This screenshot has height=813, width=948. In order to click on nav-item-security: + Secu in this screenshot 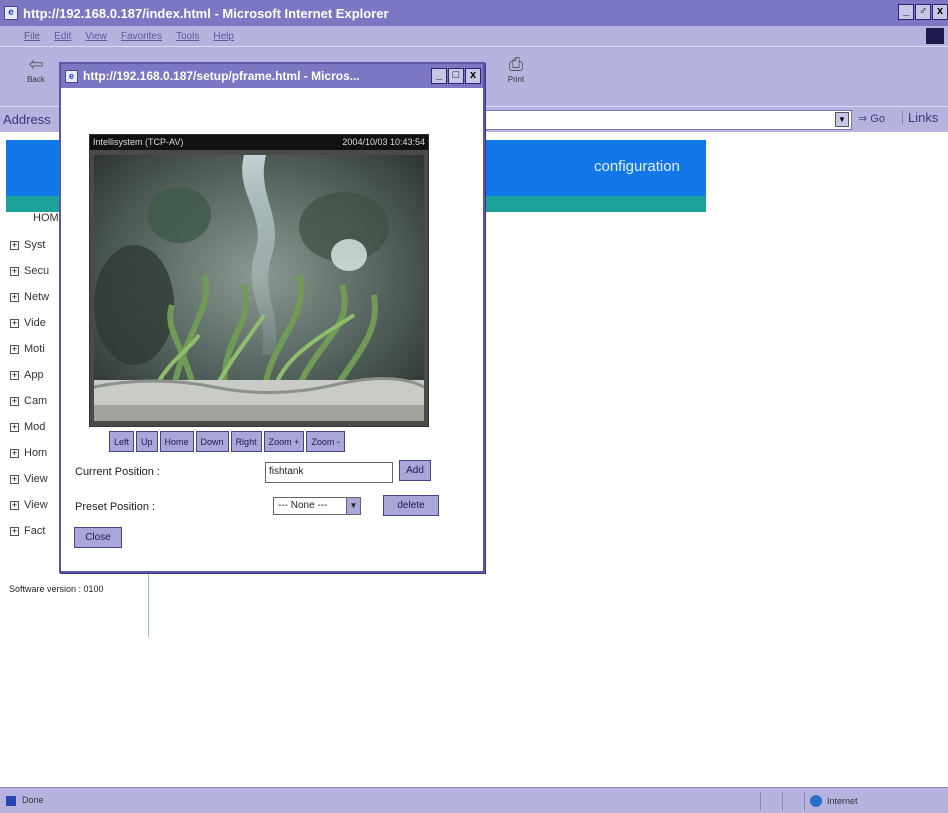, I will do `click(29, 271)`.